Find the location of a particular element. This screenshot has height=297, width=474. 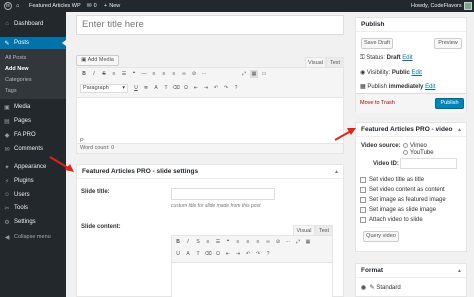

slide-content-area is located at coordinates (252, 279).